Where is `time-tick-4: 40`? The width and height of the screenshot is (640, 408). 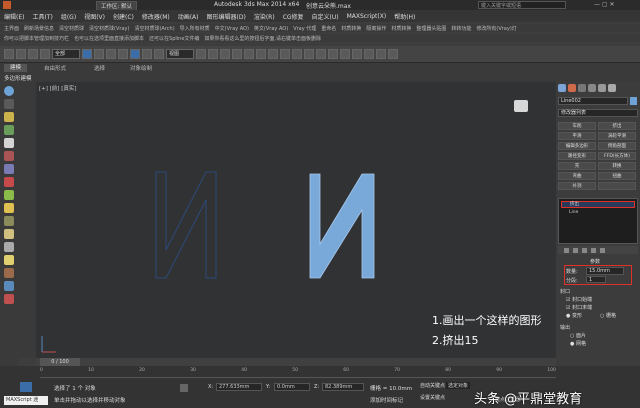 time-tick-4: 40 is located at coordinates (244, 372).